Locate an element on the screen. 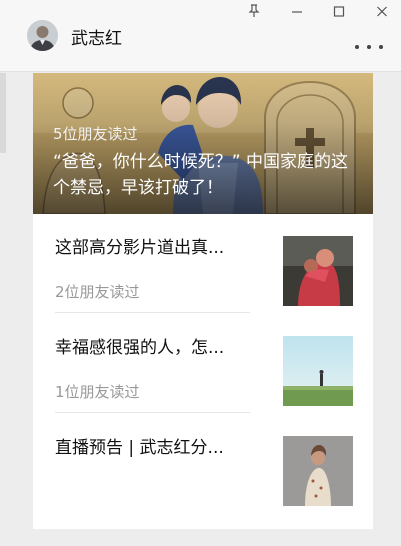 The width and height of the screenshot is (401, 546). maximize-icon is located at coordinates (339, 13).